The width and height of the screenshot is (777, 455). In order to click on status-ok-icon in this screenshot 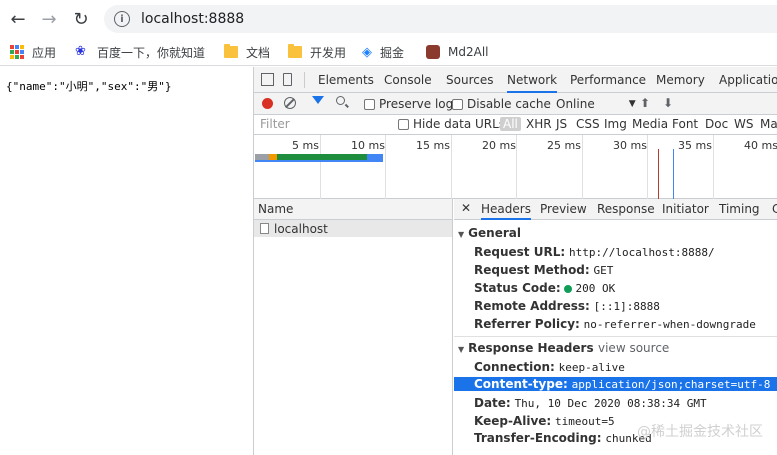, I will do `click(568, 288)`.